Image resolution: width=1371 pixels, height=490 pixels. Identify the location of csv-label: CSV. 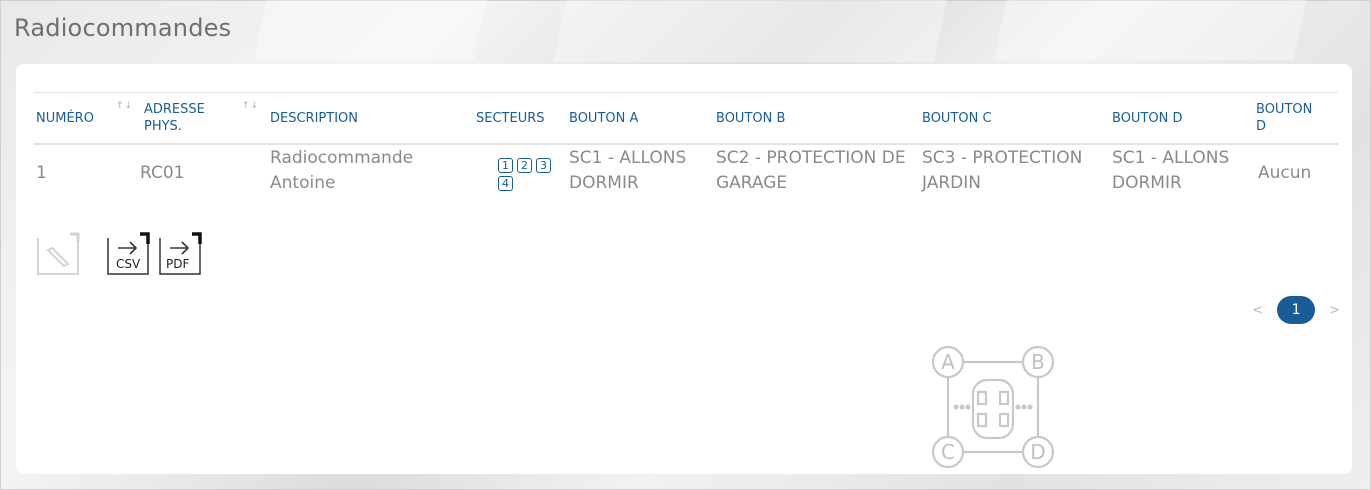
(128, 264).